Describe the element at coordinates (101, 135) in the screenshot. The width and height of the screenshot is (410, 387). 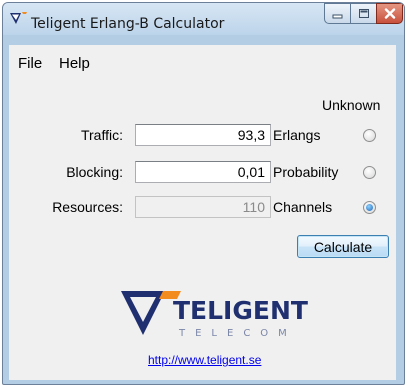
I see `traffic-label: Traffic:` at that location.